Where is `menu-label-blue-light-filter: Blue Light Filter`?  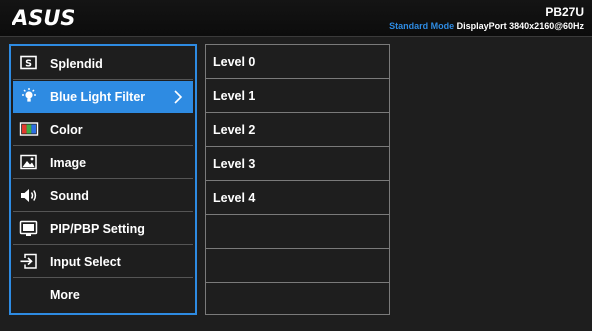 menu-label-blue-light-filter: Blue Light Filter is located at coordinates (98, 97).